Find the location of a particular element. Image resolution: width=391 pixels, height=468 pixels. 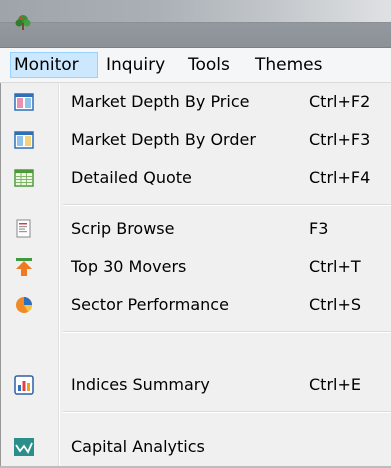

menu-item-shortcut: Ctrl+F3 is located at coordinates (340, 139).